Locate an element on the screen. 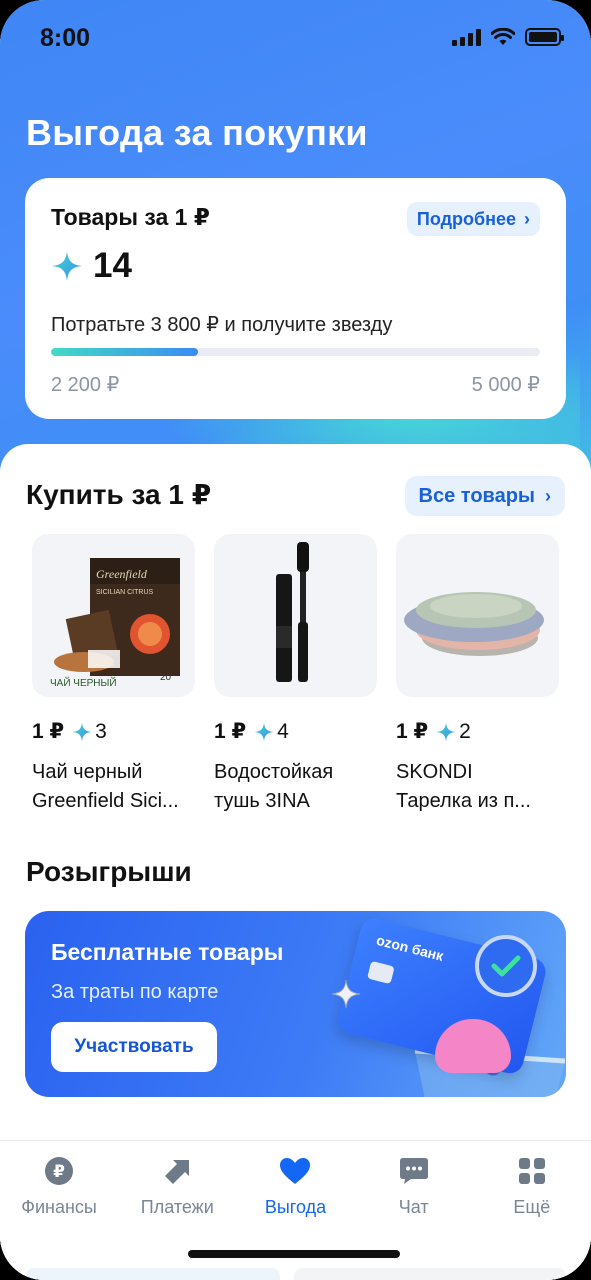 The width and height of the screenshot is (591, 1280). draw-subtitle: За траты по карте is located at coordinates (135, 992).